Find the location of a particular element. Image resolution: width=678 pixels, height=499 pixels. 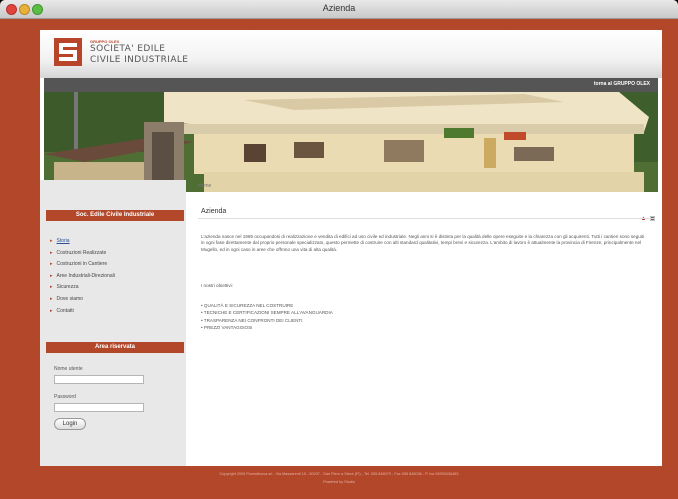

sidebar-item-storia: ▸ Storia is located at coordinates (82, 242).